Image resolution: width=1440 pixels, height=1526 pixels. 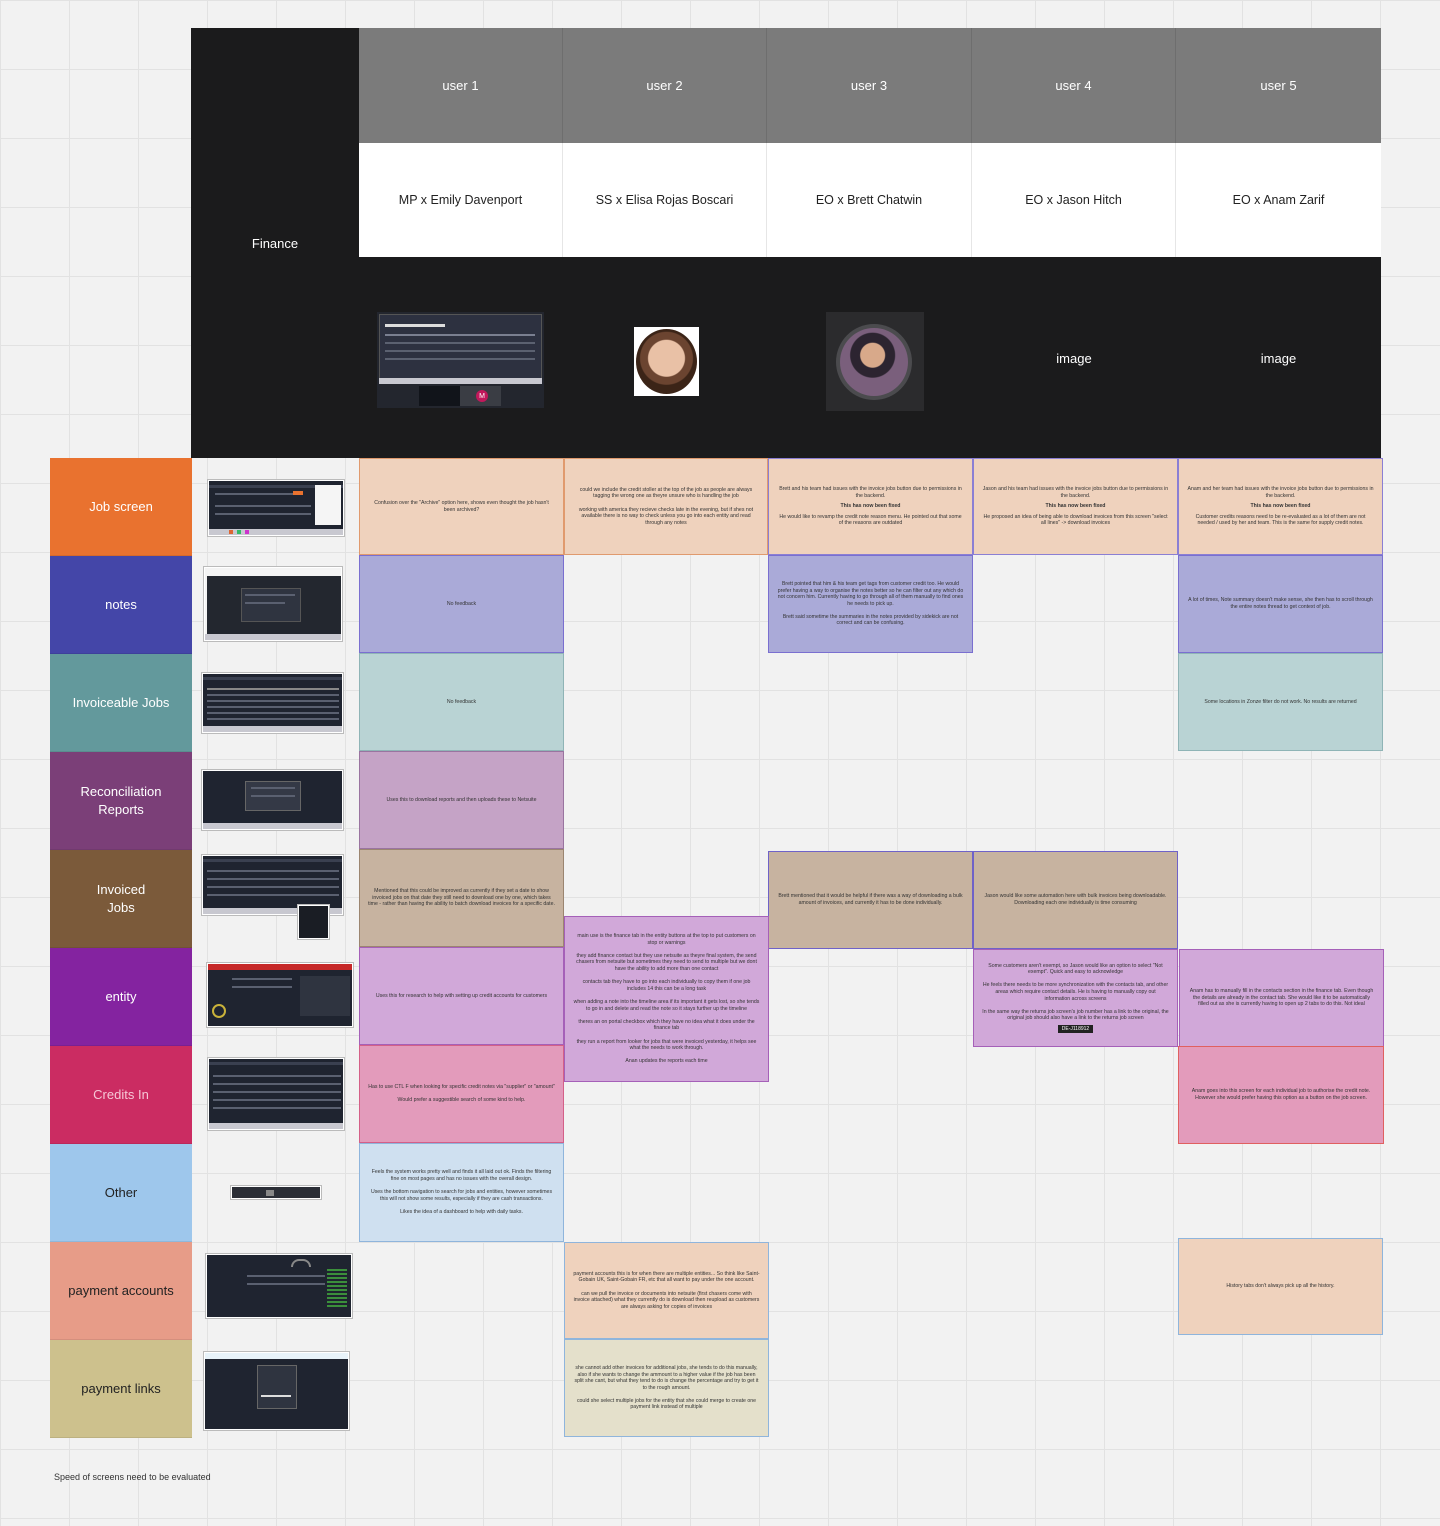 I want to click on corner-finance-label: Finance, so click(x=275, y=243).